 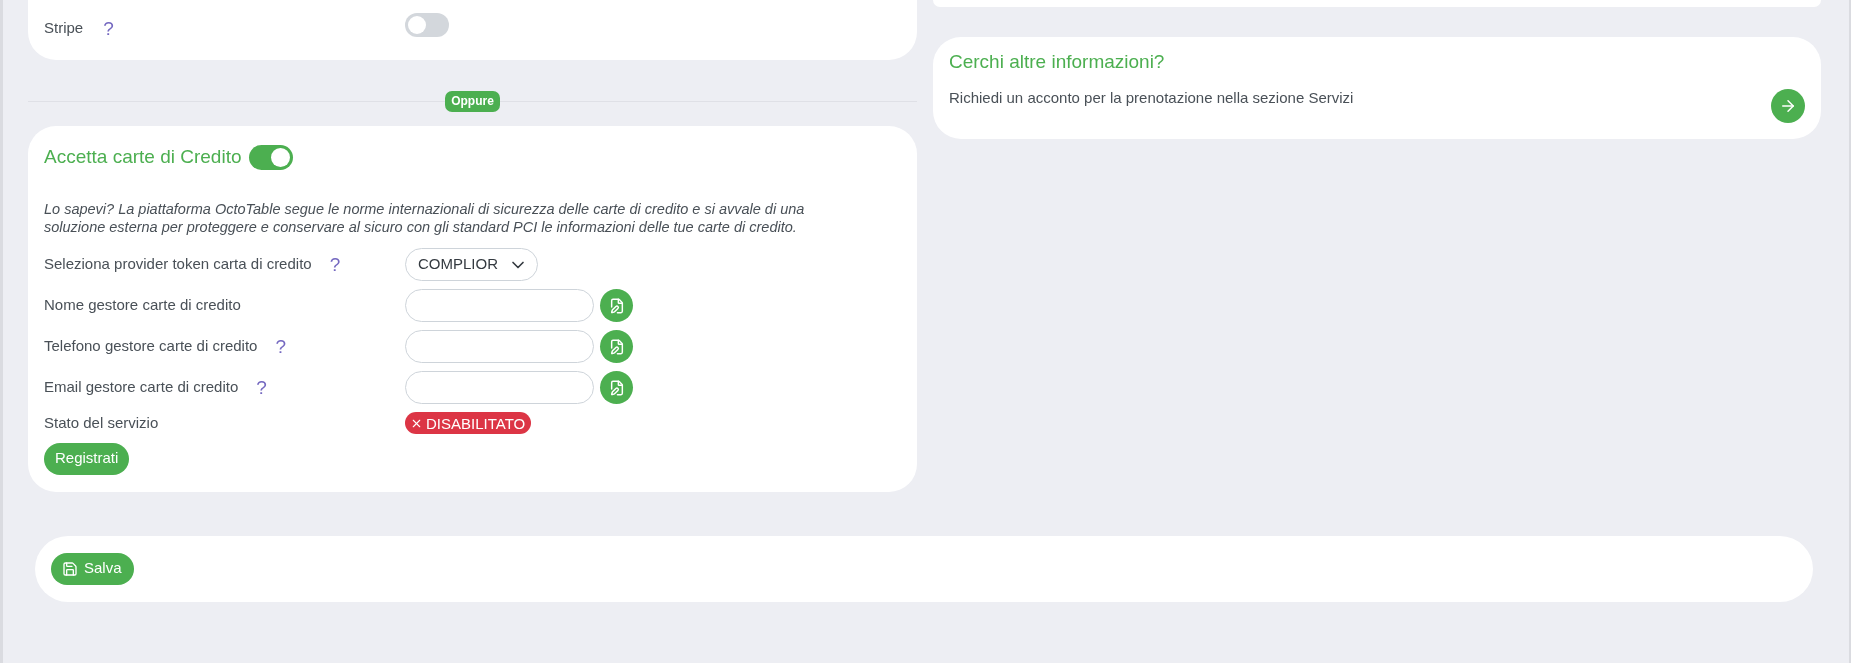 What do you see at coordinates (101, 423) in the screenshot?
I see `field-label: Stato del servizio` at bounding box center [101, 423].